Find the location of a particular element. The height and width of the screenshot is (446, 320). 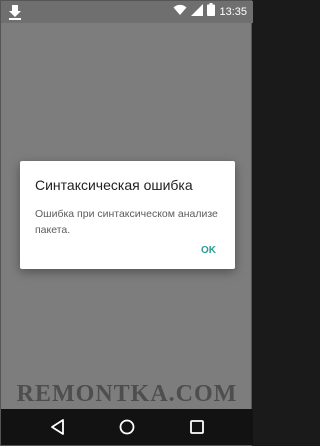

home-icon is located at coordinates (127, 427).